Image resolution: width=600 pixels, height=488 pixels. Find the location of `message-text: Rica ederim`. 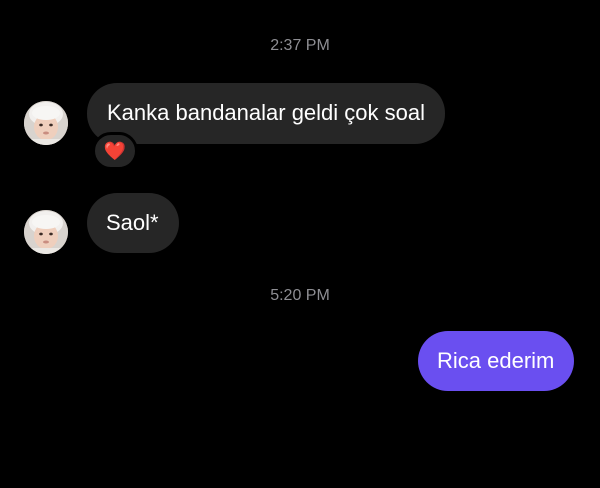

message-text: Rica ederim is located at coordinates (496, 360).